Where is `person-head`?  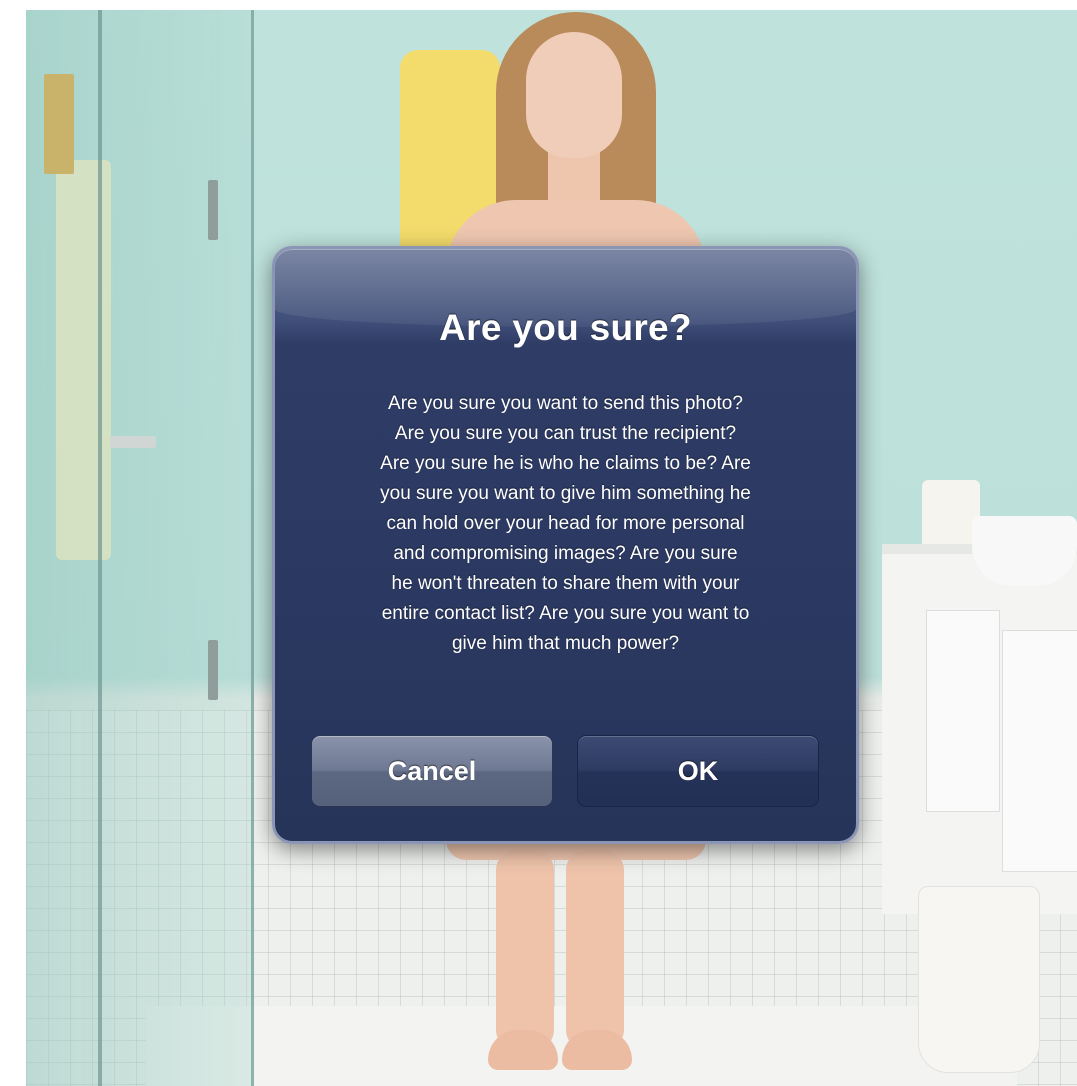 person-head is located at coordinates (574, 95).